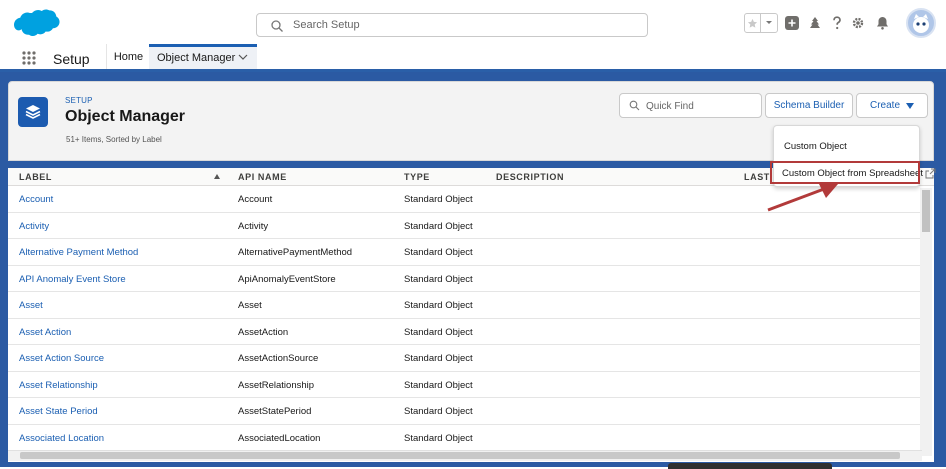 Image resolution: width=946 pixels, height=469 pixels. What do you see at coordinates (750, 466) in the screenshot?
I see `bottom-dock-bar` at bounding box center [750, 466].